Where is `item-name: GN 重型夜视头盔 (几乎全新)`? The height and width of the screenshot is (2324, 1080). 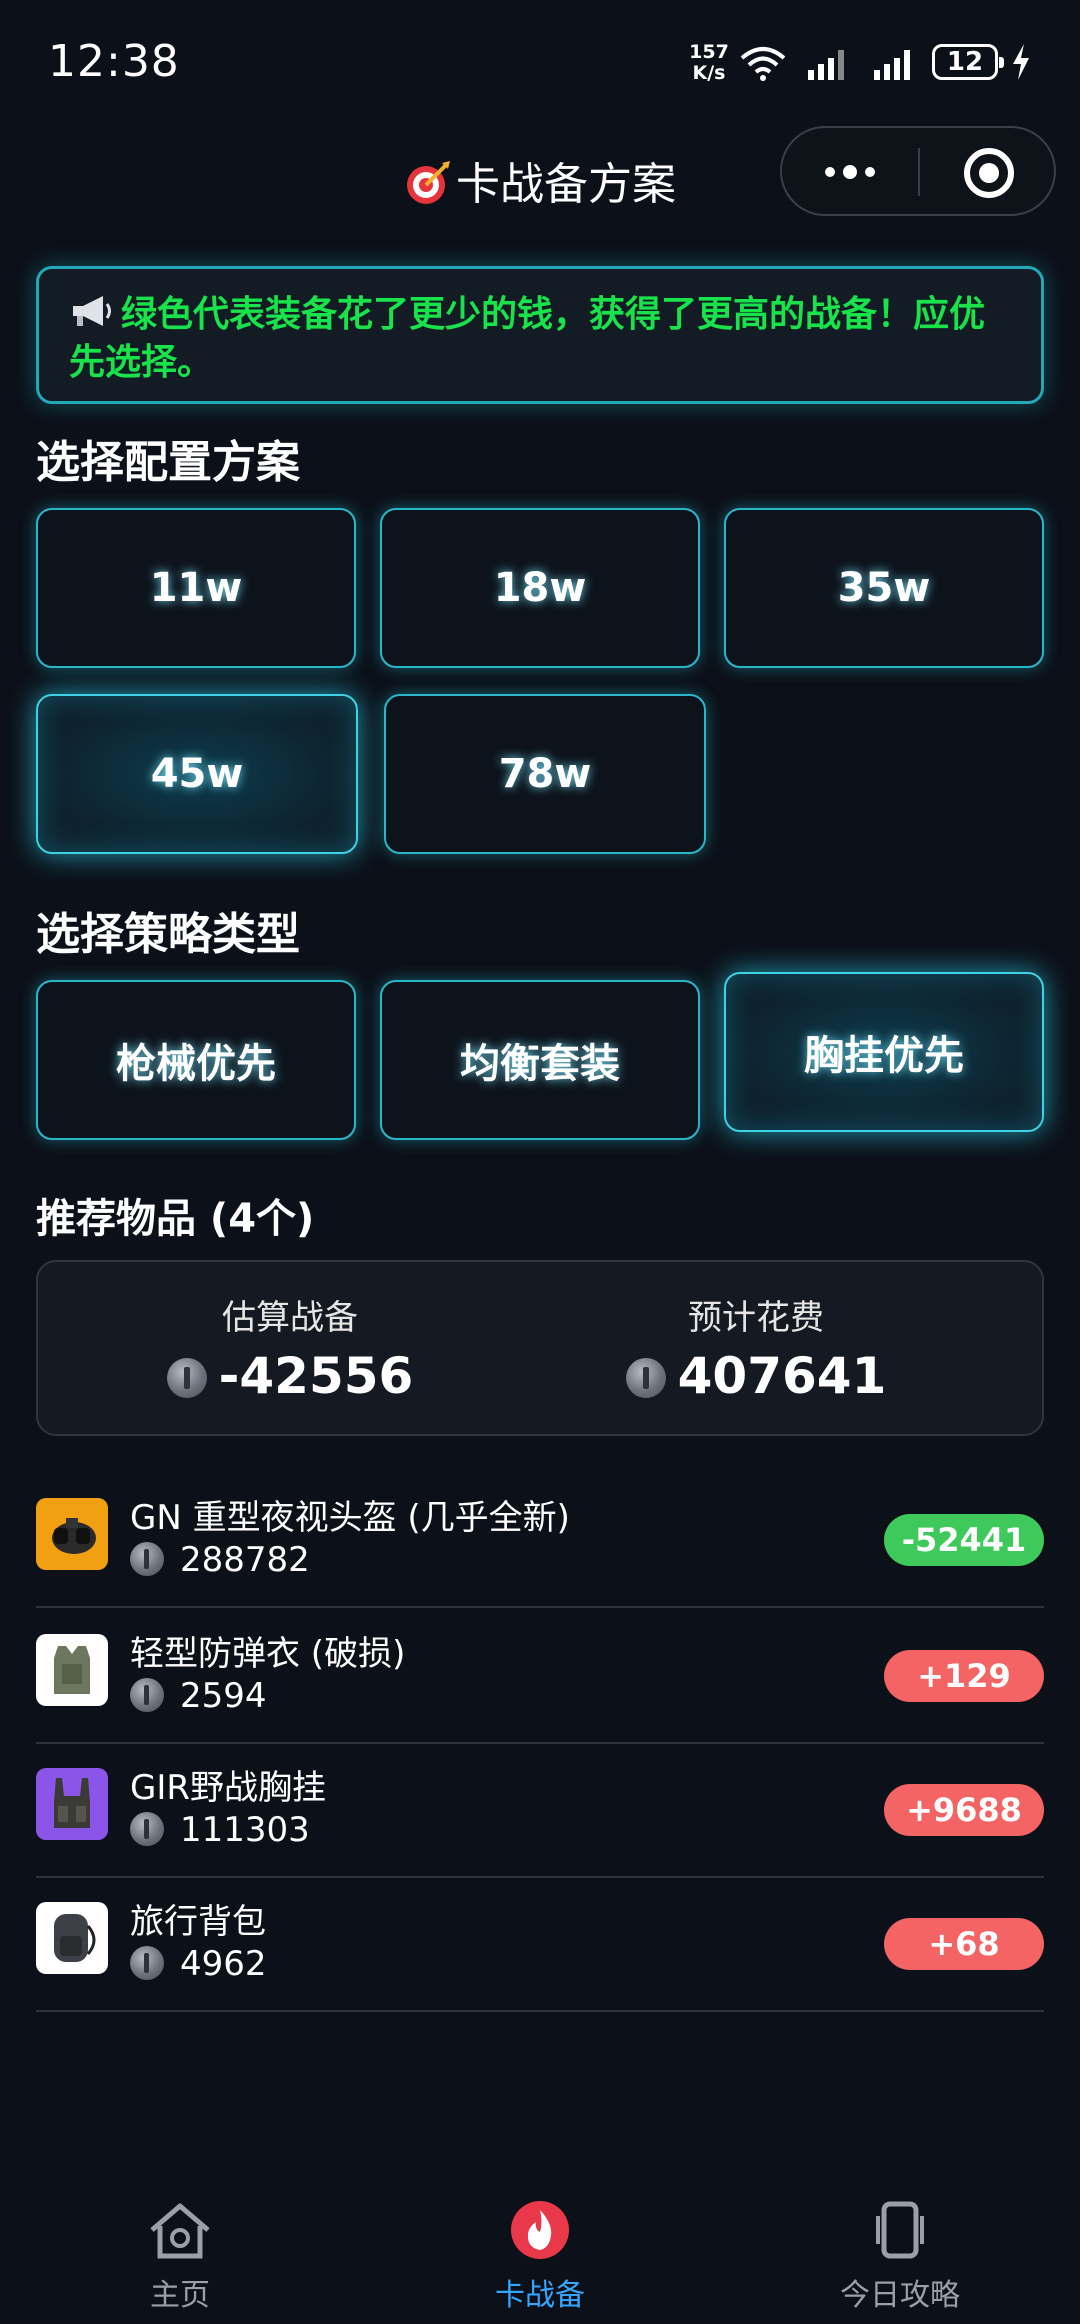 item-name: GN 重型夜视头盔 (几乎全新) is located at coordinates (350, 1518).